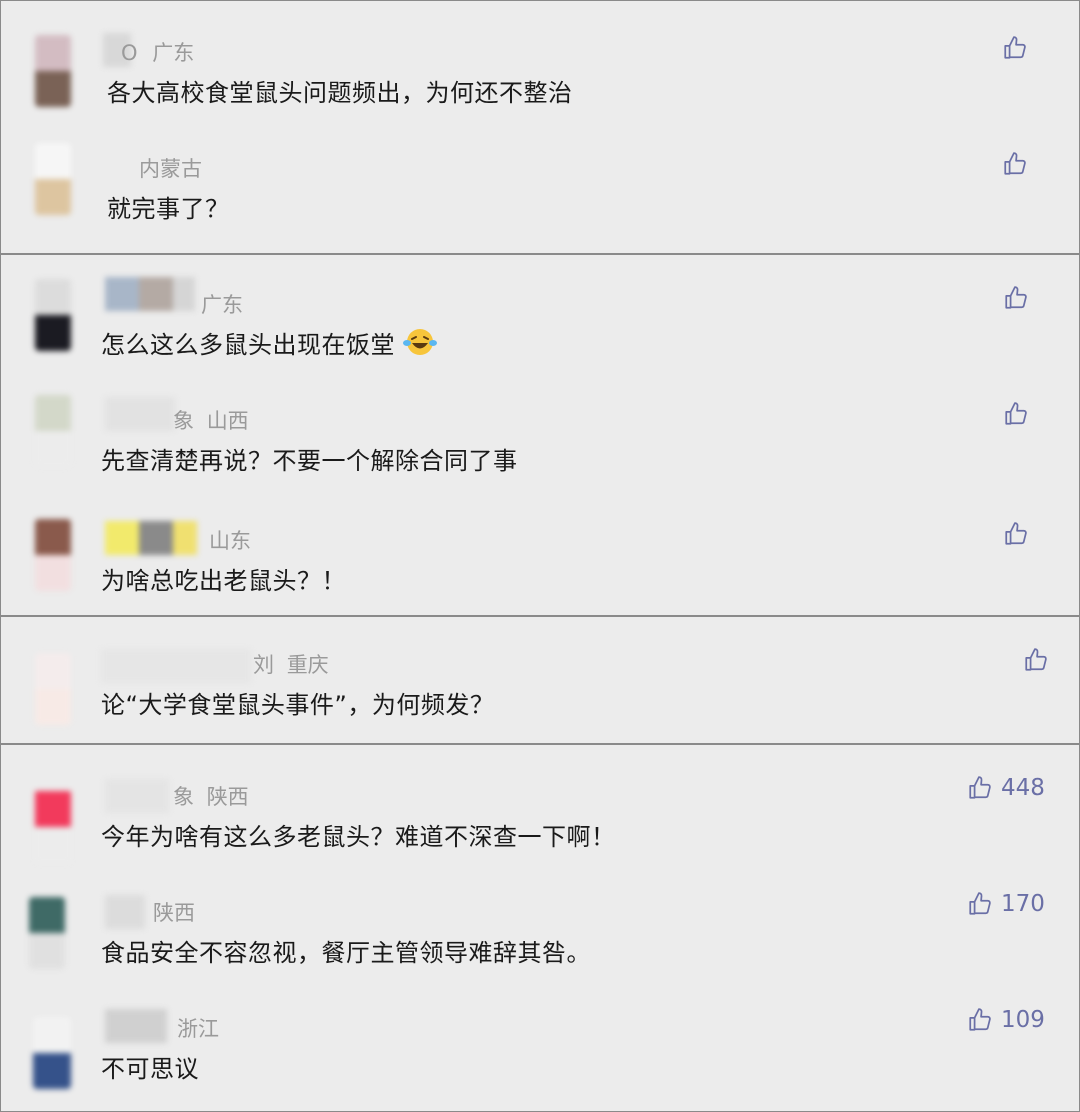 The image size is (1080, 1112). I want to click on comment-location: 浙江, so click(198, 1029).